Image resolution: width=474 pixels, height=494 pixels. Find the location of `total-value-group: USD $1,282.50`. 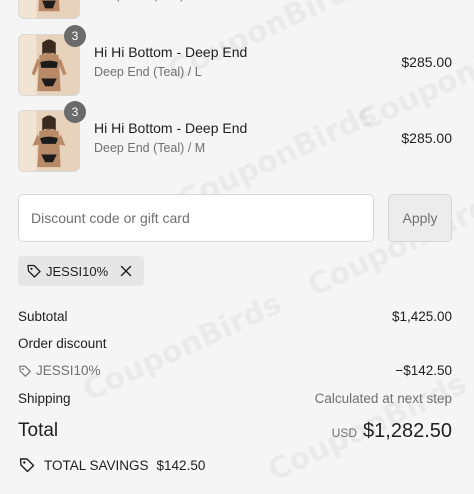

total-value-group: USD $1,282.50 is located at coordinates (392, 431).